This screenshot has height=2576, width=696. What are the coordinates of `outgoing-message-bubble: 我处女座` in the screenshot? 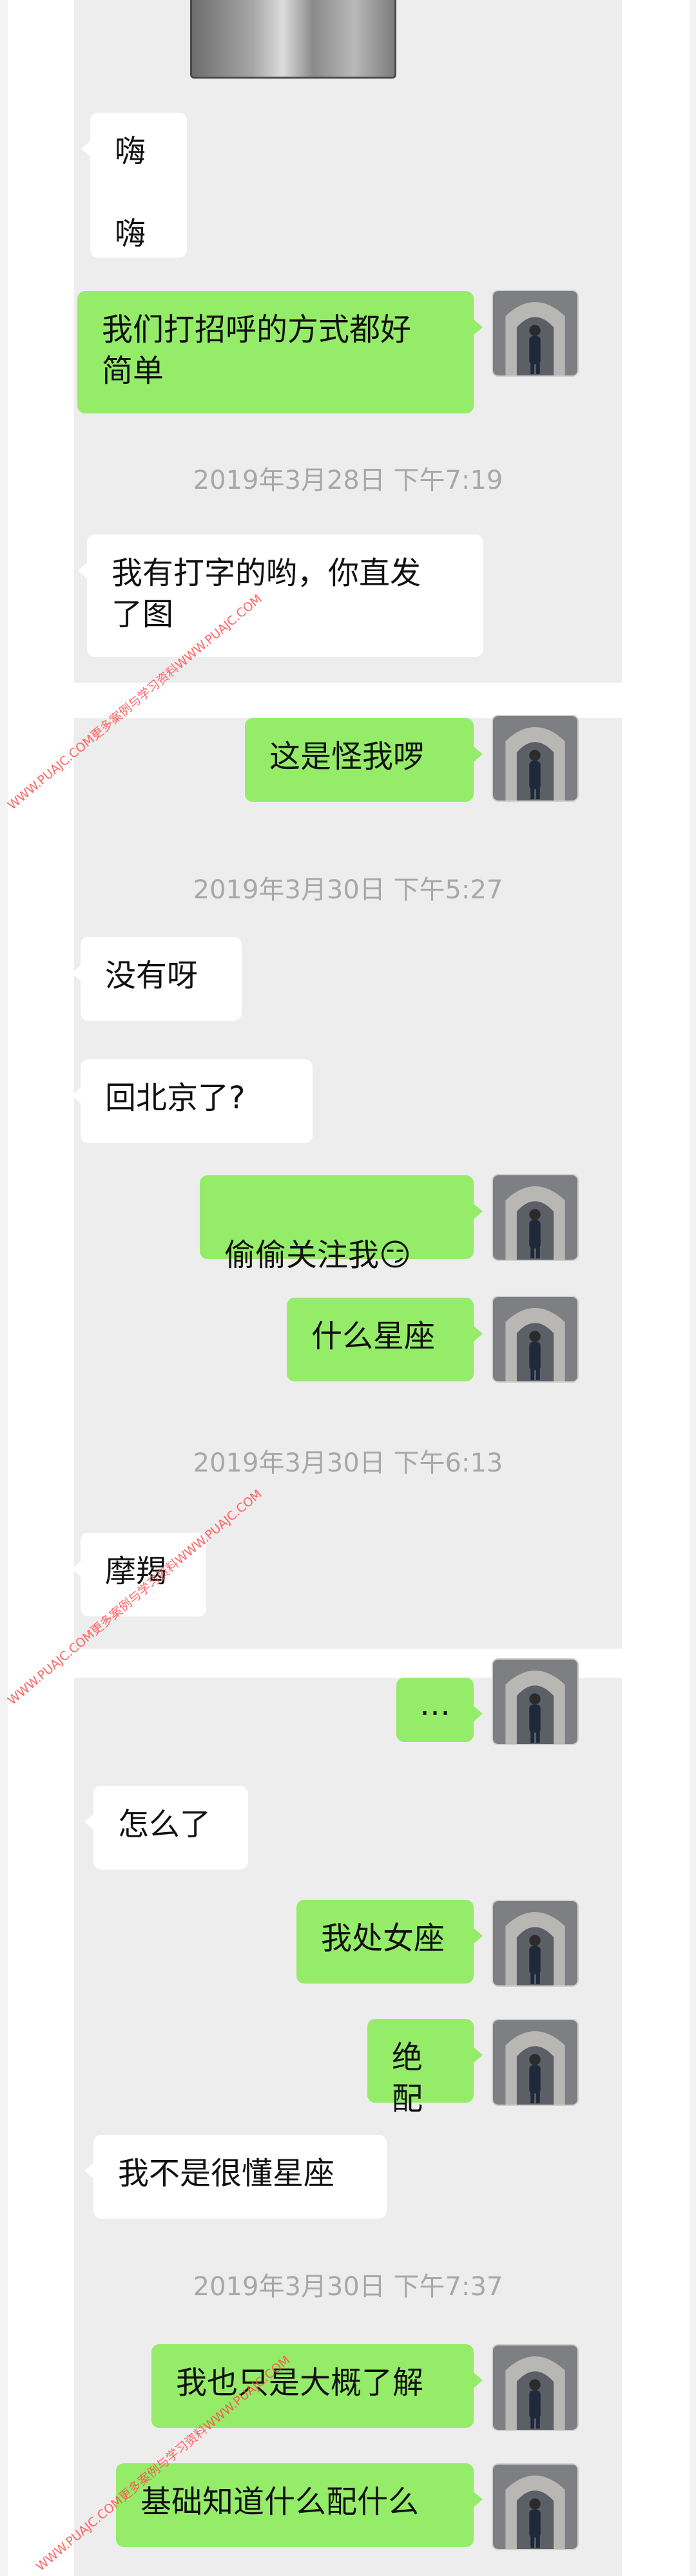 It's located at (389, 1942).